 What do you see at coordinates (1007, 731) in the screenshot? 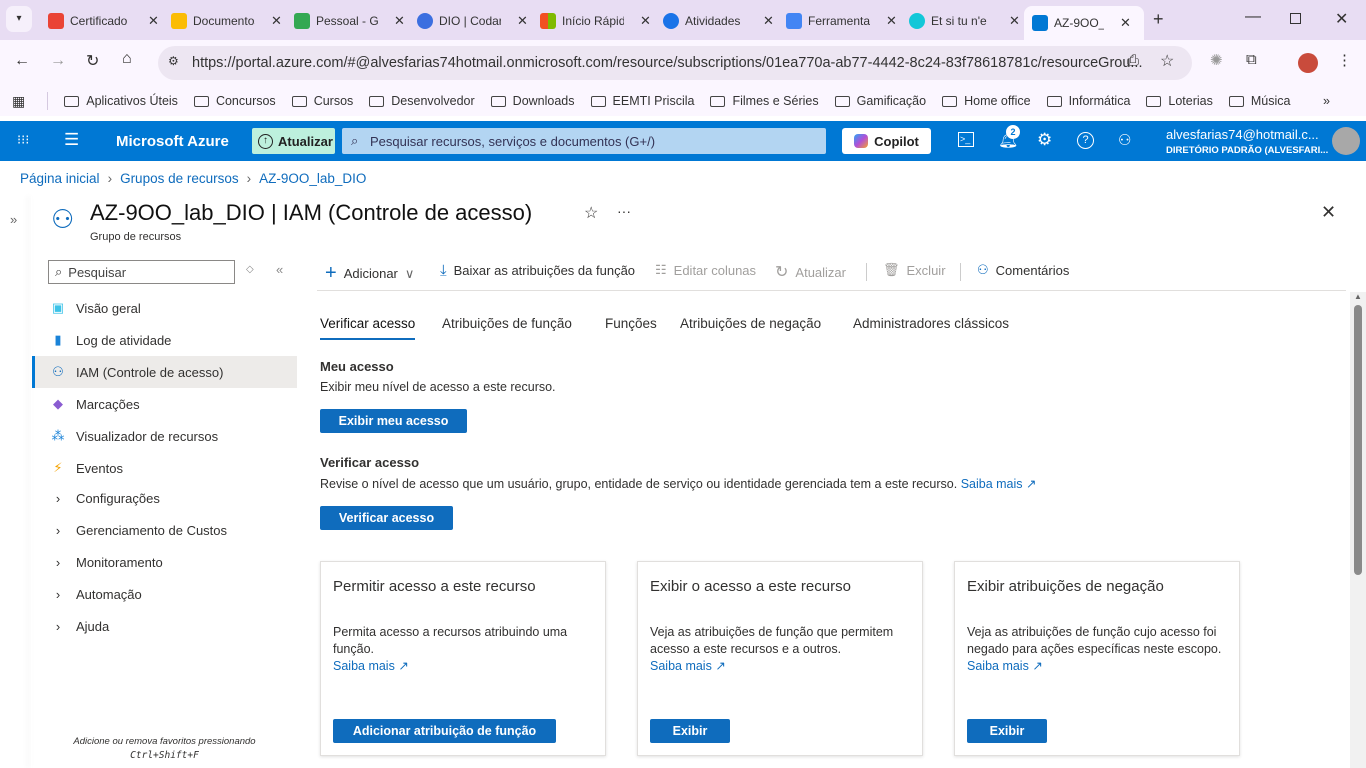
I see `view-deny-assignments-button: Exibir` at bounding box center [1007, 731].